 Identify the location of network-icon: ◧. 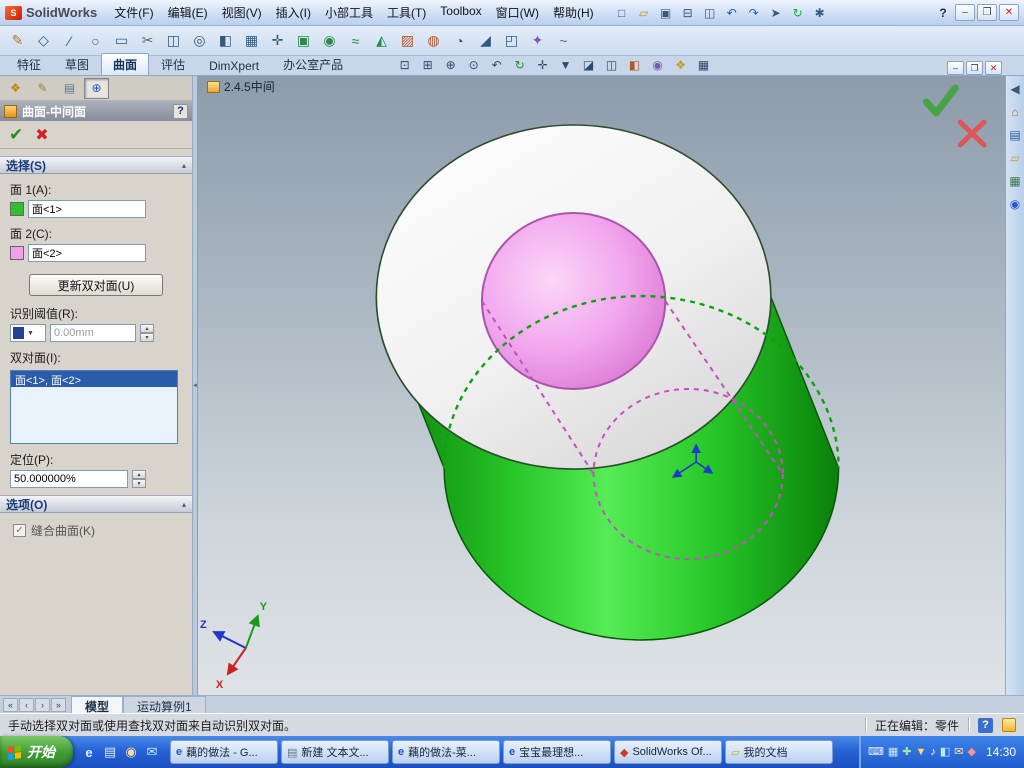
(945, 752).